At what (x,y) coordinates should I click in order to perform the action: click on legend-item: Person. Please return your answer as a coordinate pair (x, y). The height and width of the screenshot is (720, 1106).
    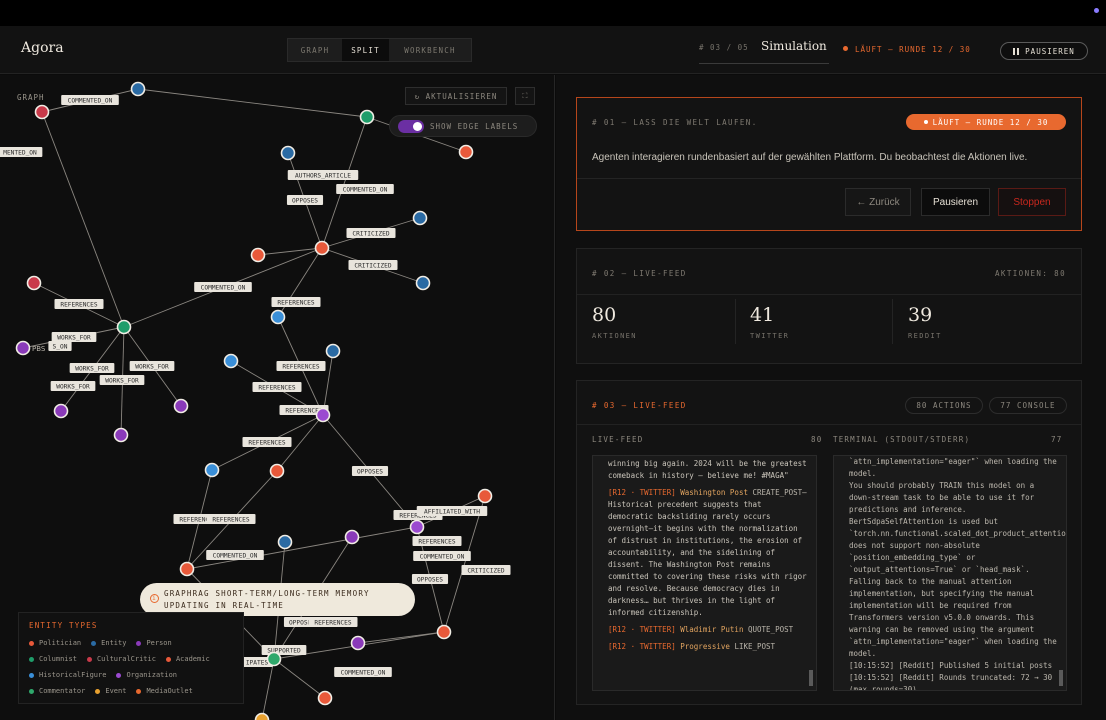
    Looking at the image, I should click on (154, 643).